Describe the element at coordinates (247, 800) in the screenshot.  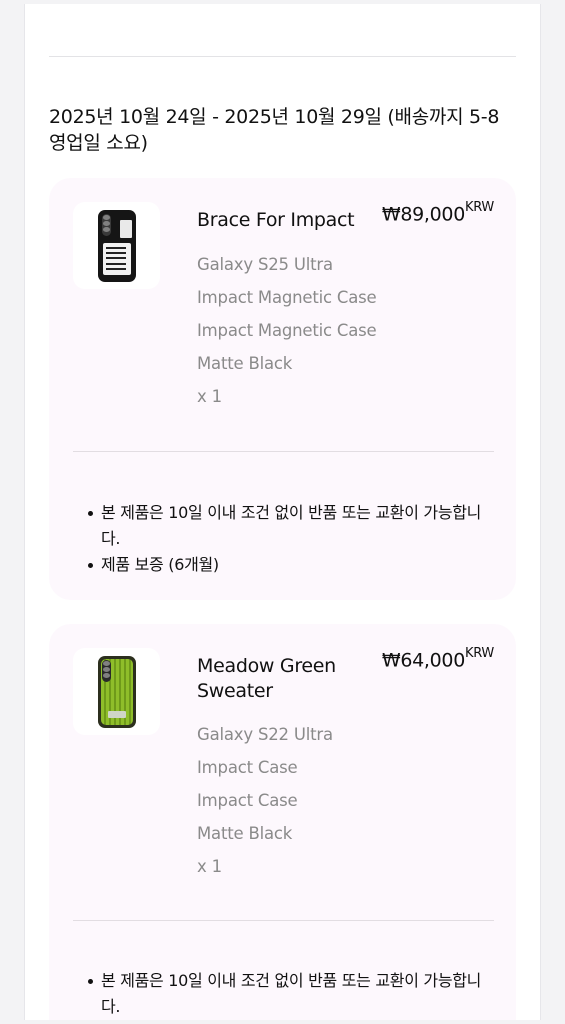
I see `spec-case-type-2: Impact Case` at that location.